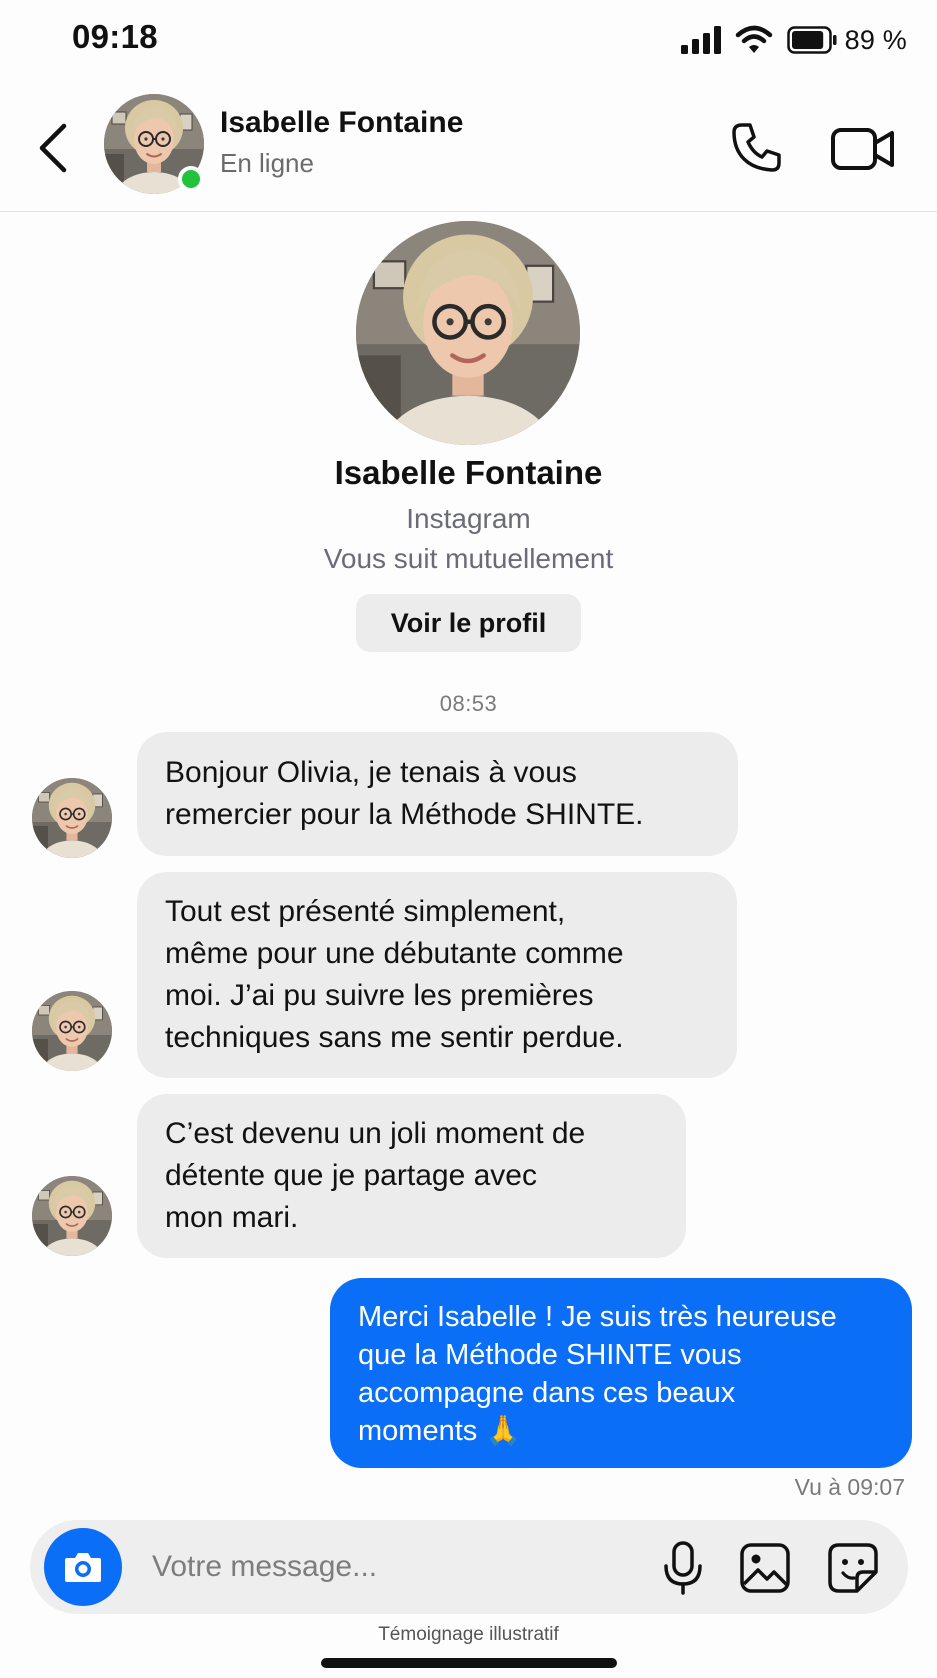 Image resolution: width=937 pixels, height=1678 pixels. Describe the element at coordinates (849, 1487) in the screenshot. I see `seen-receipt: Vu à 09:07` at that location.